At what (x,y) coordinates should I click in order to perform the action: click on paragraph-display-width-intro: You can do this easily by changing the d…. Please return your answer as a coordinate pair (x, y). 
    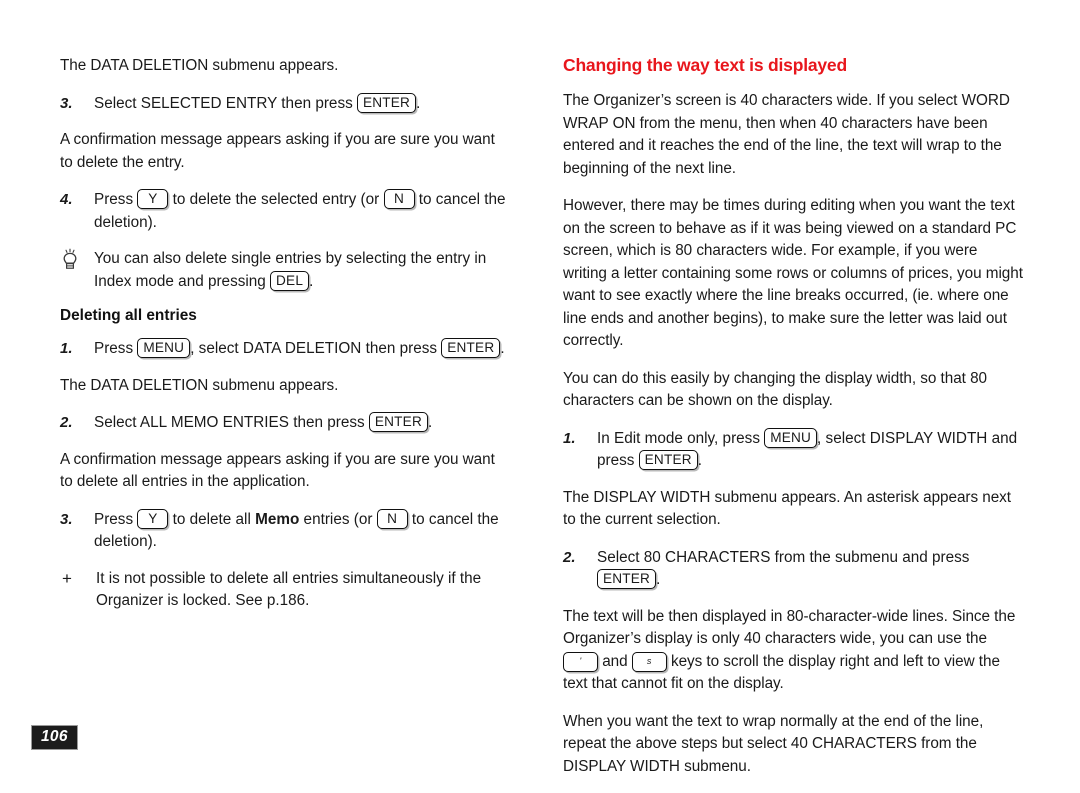
    Looking at the image, I should click on (775, 389).